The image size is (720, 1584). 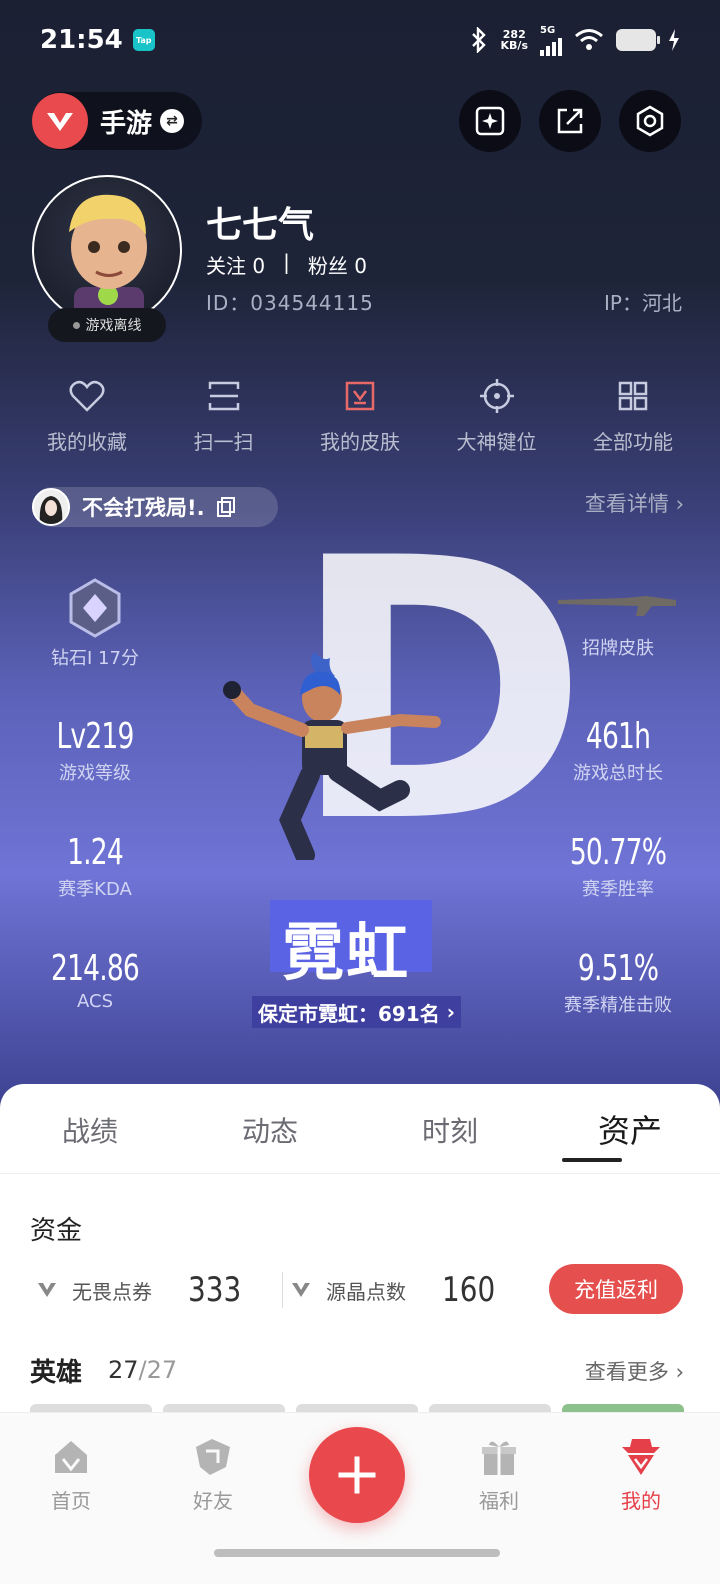 I want to click on tab-moments: 时刻, so click(x=450, y=1128).